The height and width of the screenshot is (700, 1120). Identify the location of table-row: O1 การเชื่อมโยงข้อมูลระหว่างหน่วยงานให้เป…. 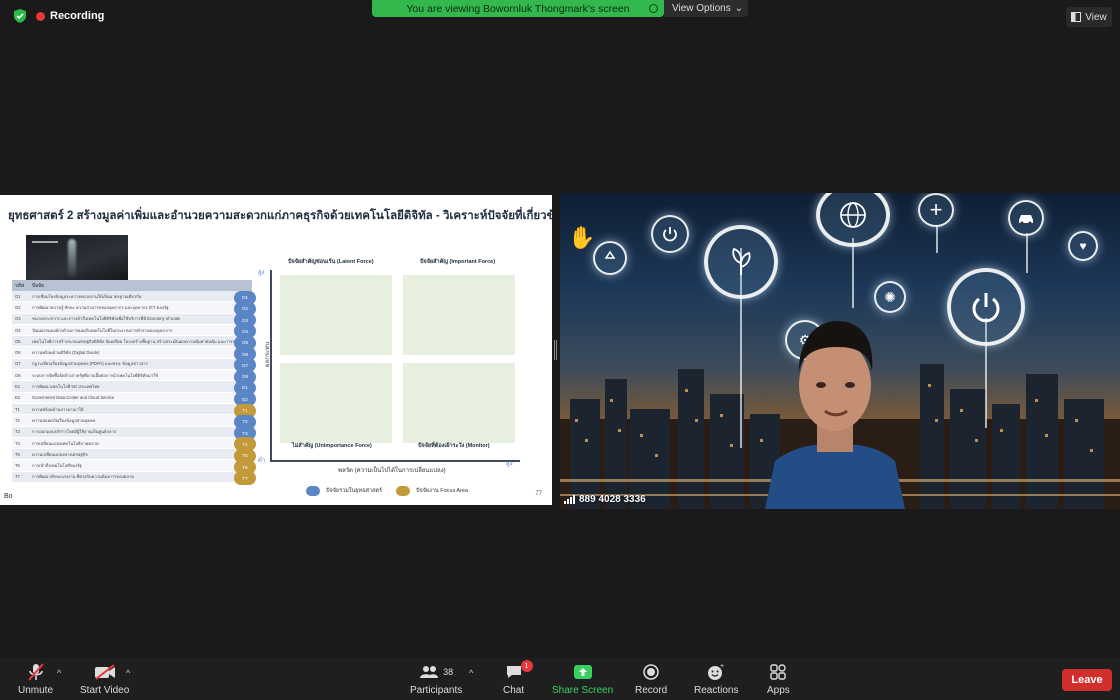
(132, 297).